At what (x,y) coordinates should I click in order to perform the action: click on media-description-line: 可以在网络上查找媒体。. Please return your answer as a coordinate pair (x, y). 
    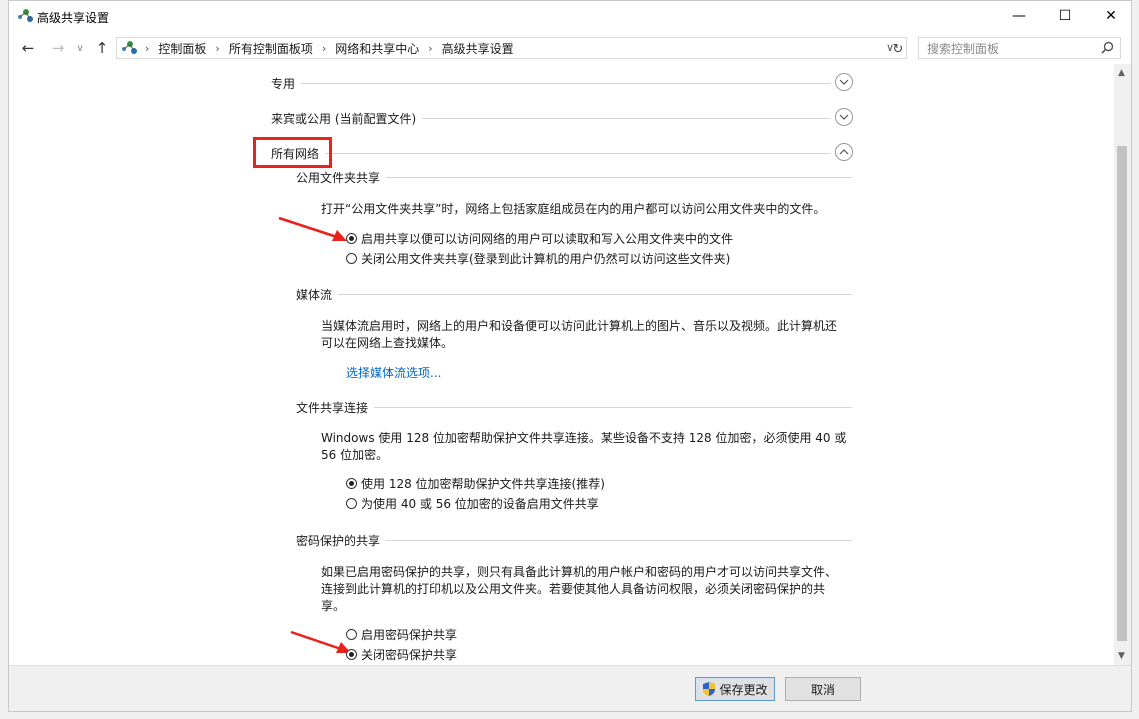
    Looking at the image, I should click on (387, 343).